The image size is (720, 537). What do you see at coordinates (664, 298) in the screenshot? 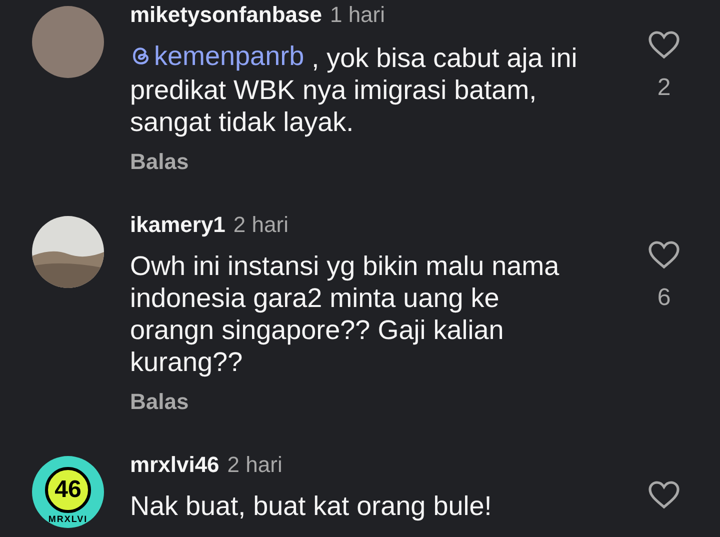
I see `like-count: 6` at bounding box center [664, 298].